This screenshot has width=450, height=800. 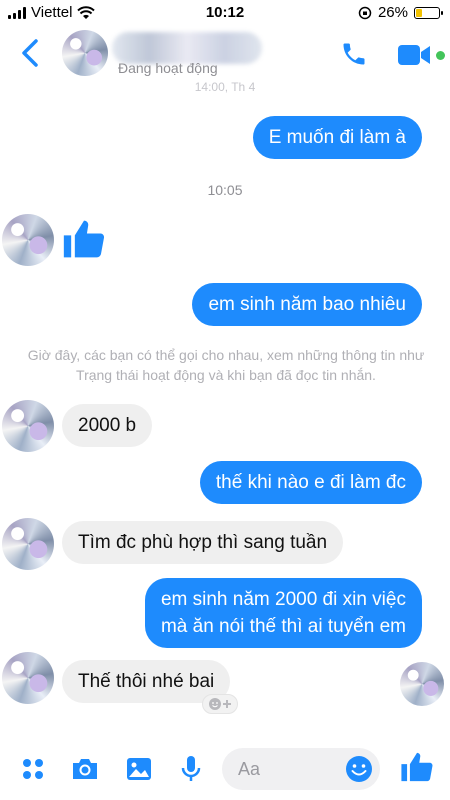 I want to click on phone-icon, so click(x=354, y=54).